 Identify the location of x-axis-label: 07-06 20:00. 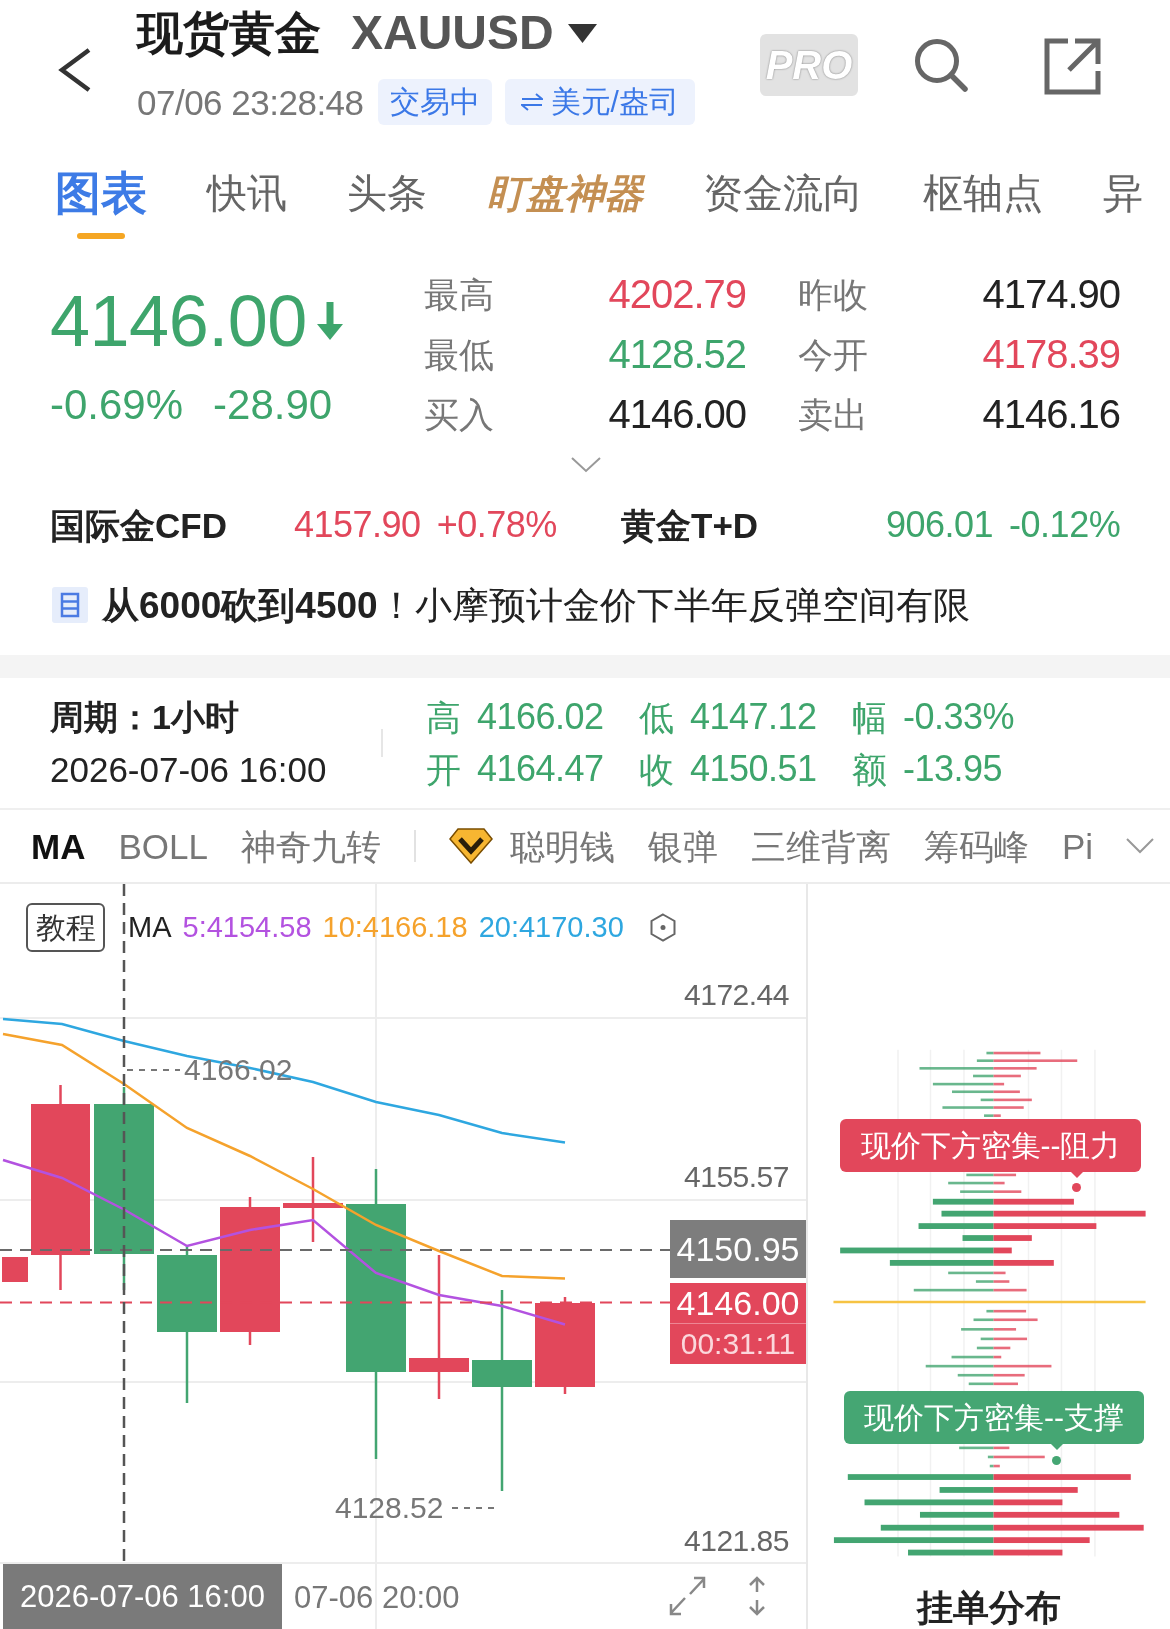
(377, 1597).